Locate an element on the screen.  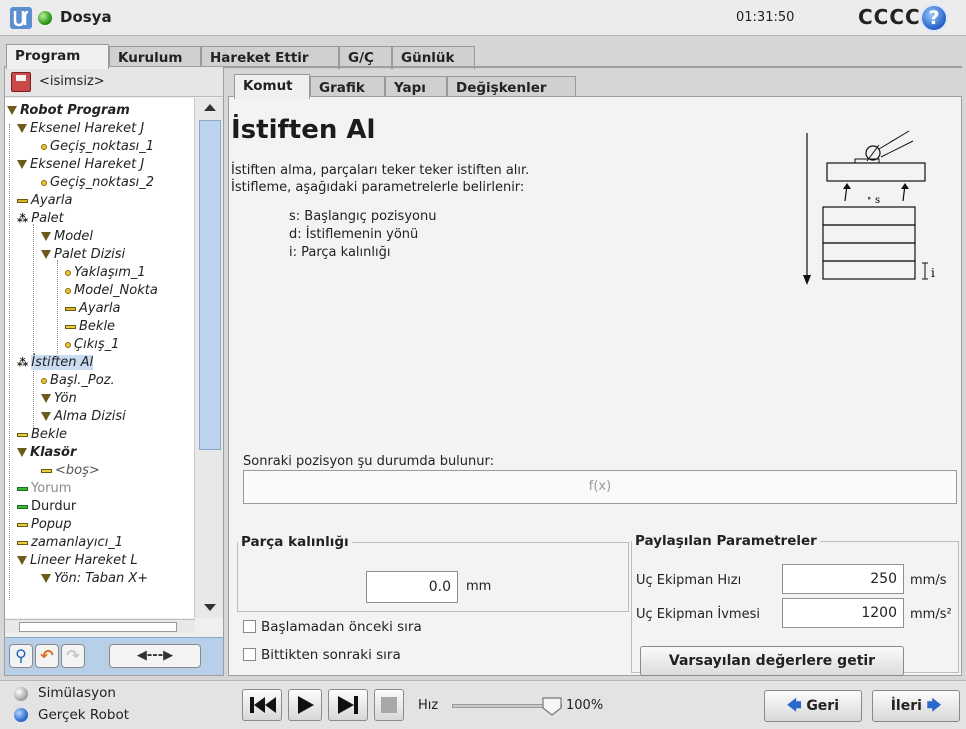
stop-button is located at coordinates (389, 705).